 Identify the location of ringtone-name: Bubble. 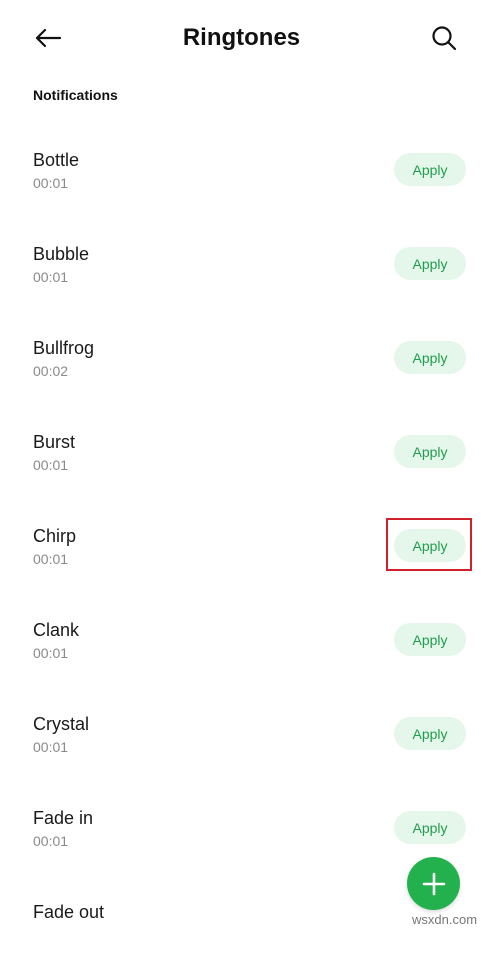
(61, 254).